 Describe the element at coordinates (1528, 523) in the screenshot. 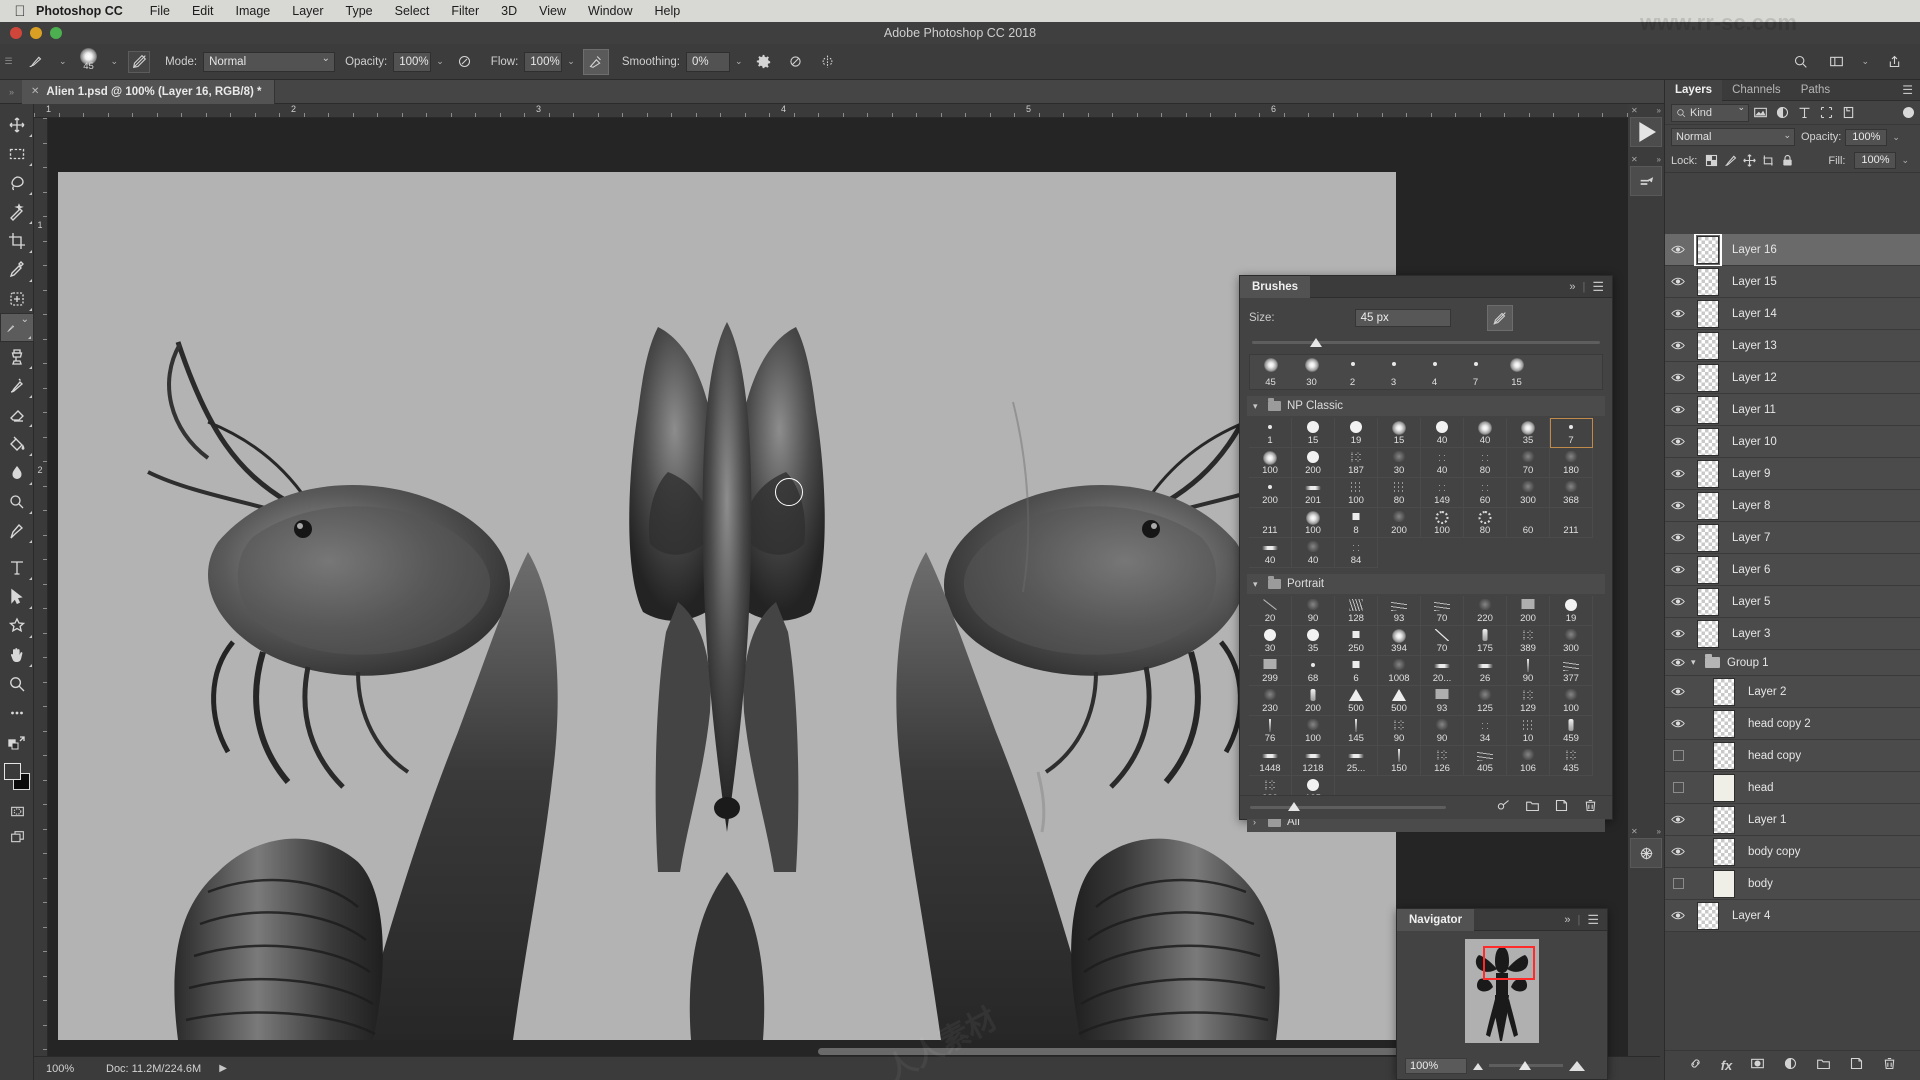

I see `brush-preset-item: 60` at that location.